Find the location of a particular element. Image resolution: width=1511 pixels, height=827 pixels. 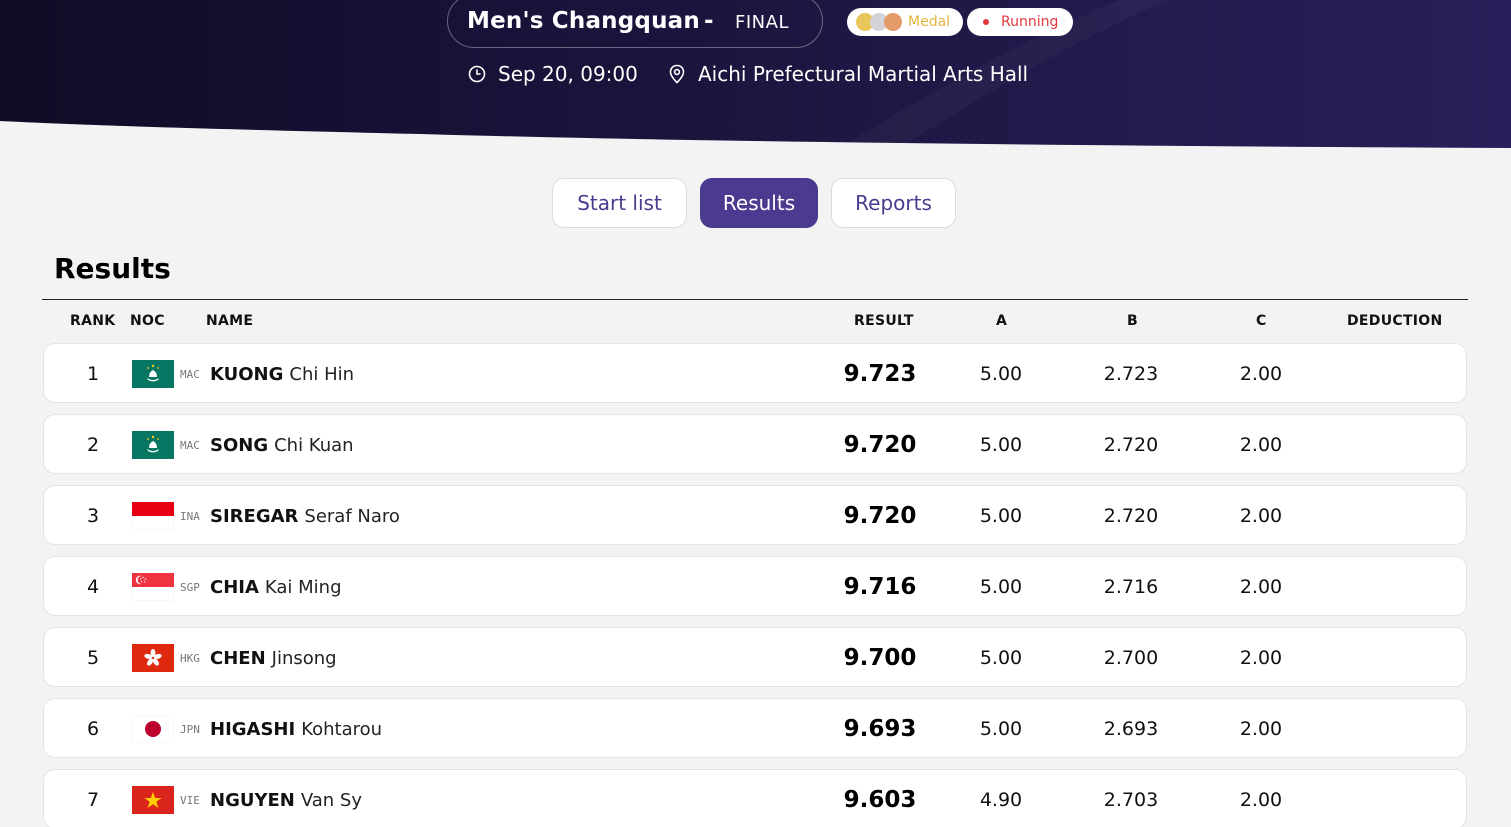

status-badge-label: Running is located at coordinates (1030, 22).